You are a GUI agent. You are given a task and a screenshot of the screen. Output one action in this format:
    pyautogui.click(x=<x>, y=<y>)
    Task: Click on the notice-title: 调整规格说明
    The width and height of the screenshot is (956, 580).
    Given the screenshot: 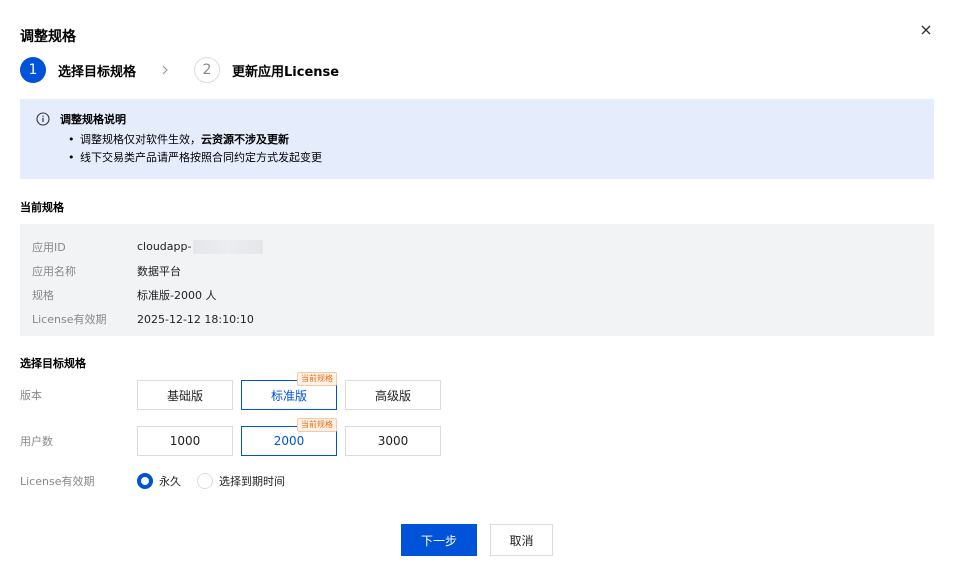 What is the action you would take?
    pyautogui.click(x=93, y=119)
    